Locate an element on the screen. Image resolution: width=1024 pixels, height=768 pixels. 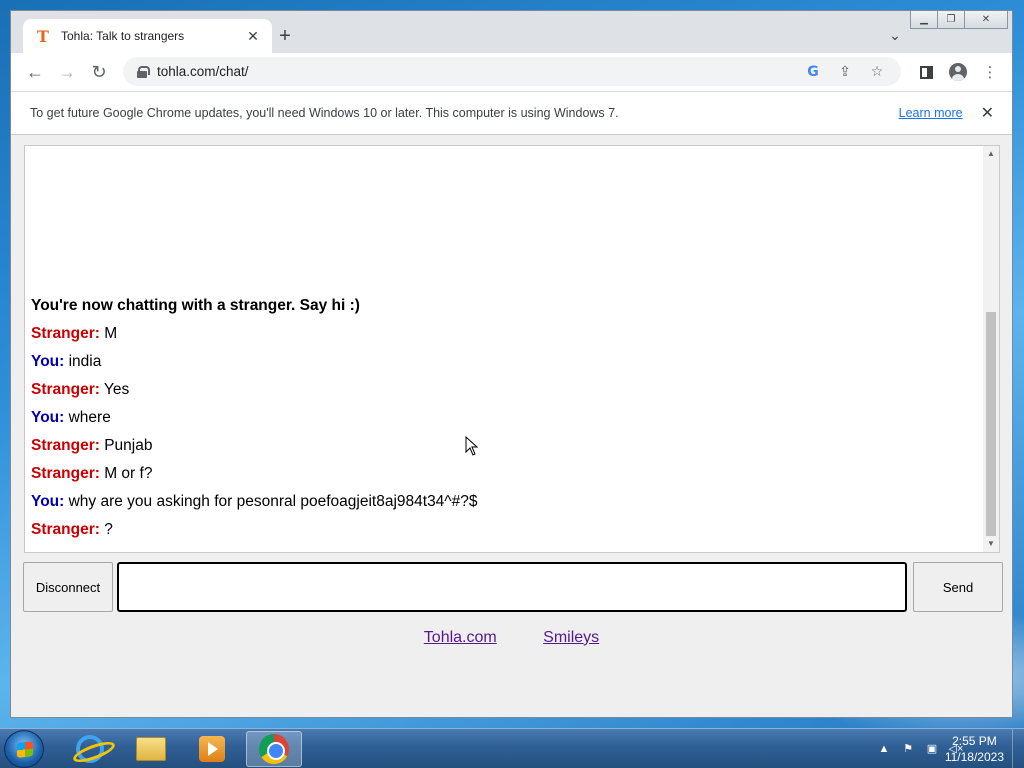
chat-message: Stranger: ? is located at coordinates (501, 530).